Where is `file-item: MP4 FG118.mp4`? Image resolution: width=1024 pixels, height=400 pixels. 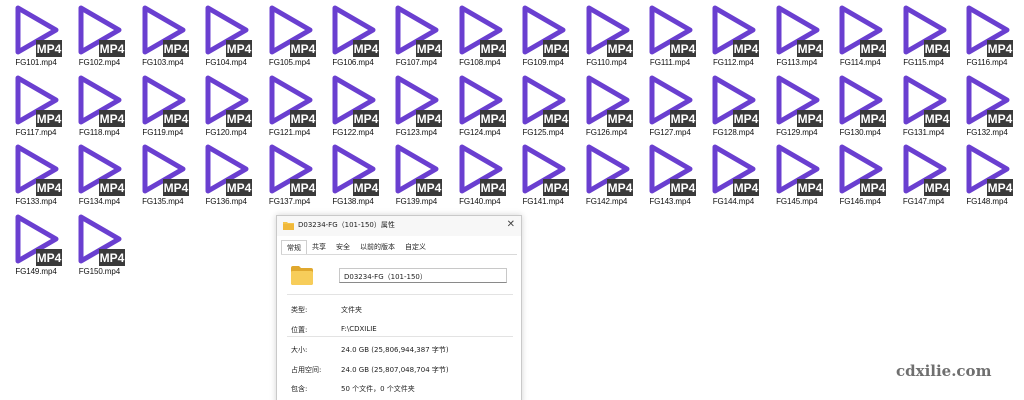 file-item: MP4 FG118.mp4 is located at coordinates (99, 105).